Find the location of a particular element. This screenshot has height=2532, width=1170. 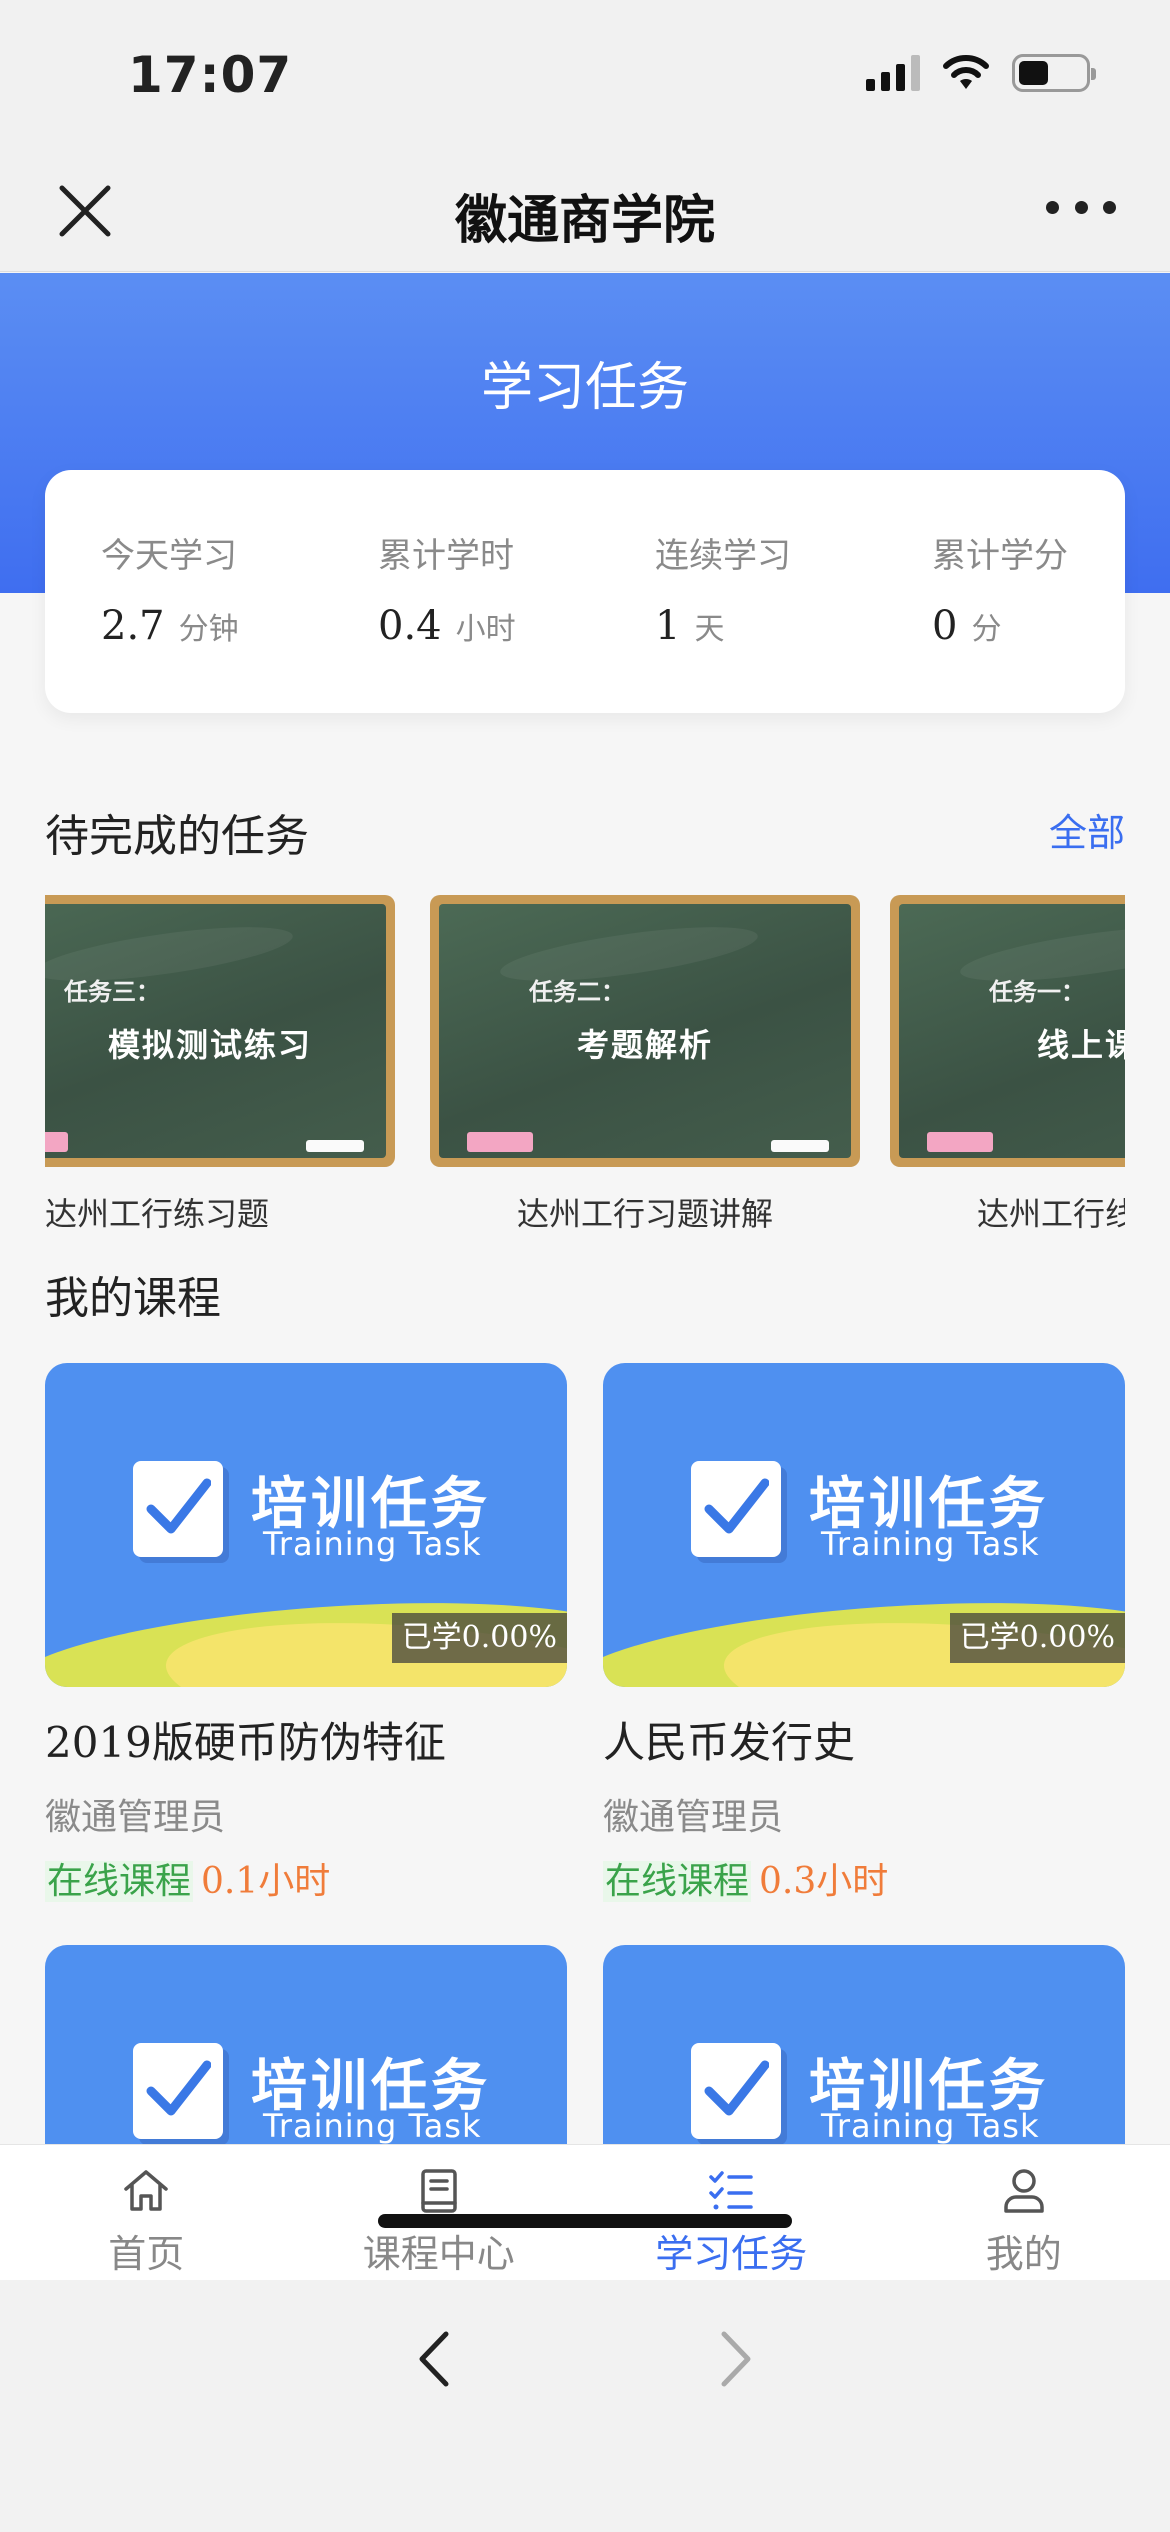

browser-toolbar is located at coordinates (585, 2406).